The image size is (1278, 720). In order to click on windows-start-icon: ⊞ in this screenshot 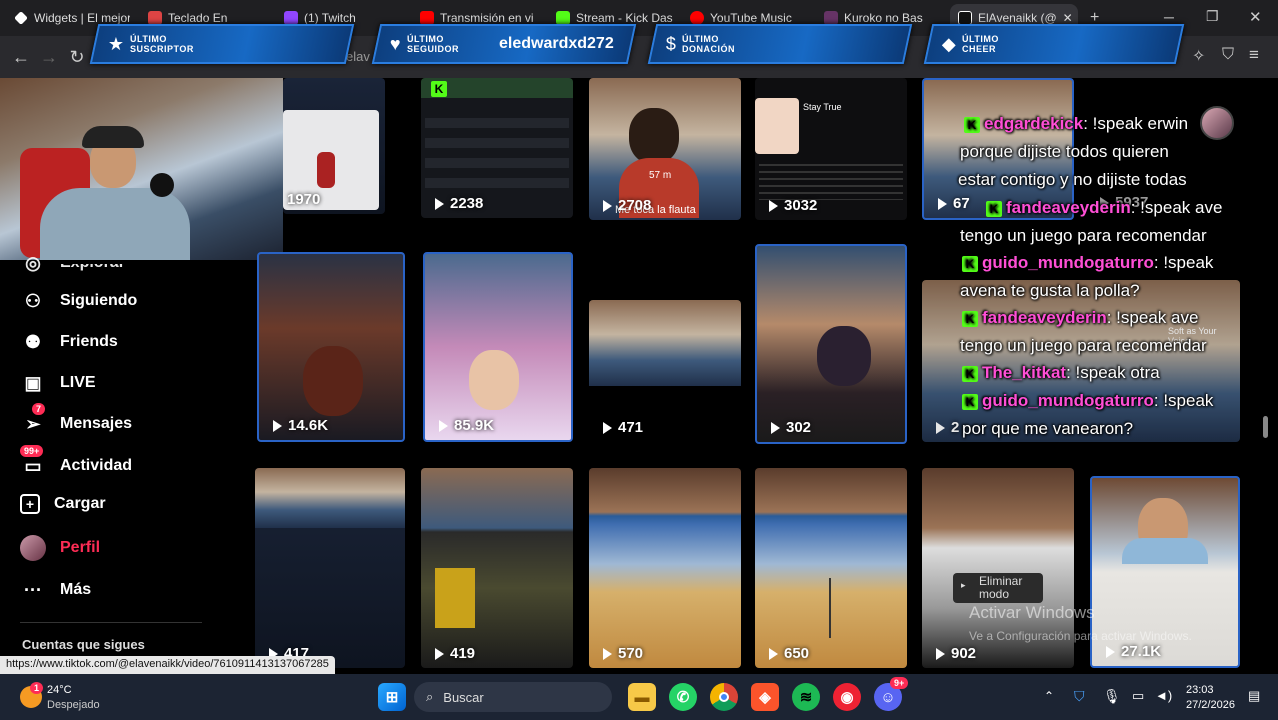, I will do `click(392, 697)`.